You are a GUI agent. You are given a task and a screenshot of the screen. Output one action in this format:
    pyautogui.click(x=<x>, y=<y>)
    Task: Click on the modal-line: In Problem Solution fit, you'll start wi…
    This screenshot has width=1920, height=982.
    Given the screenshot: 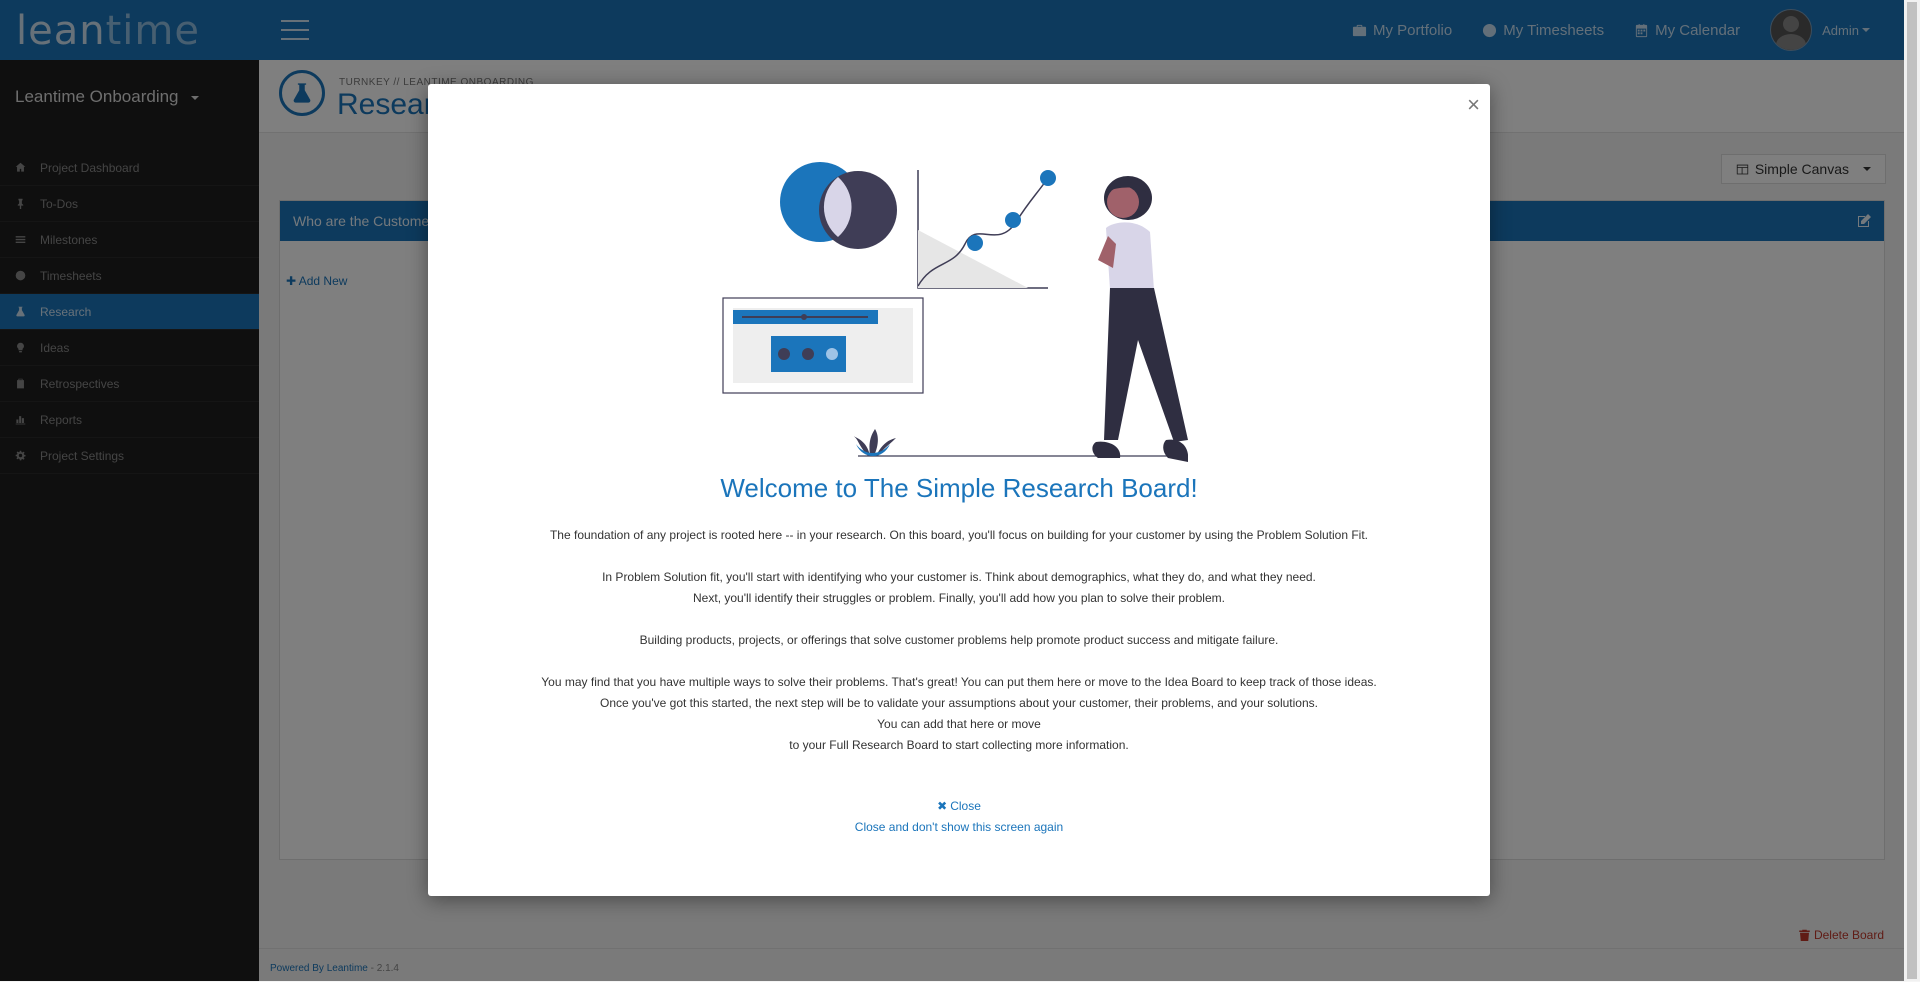 What is the action you would take?
    pyautogui.click(x=959, y=577)
    